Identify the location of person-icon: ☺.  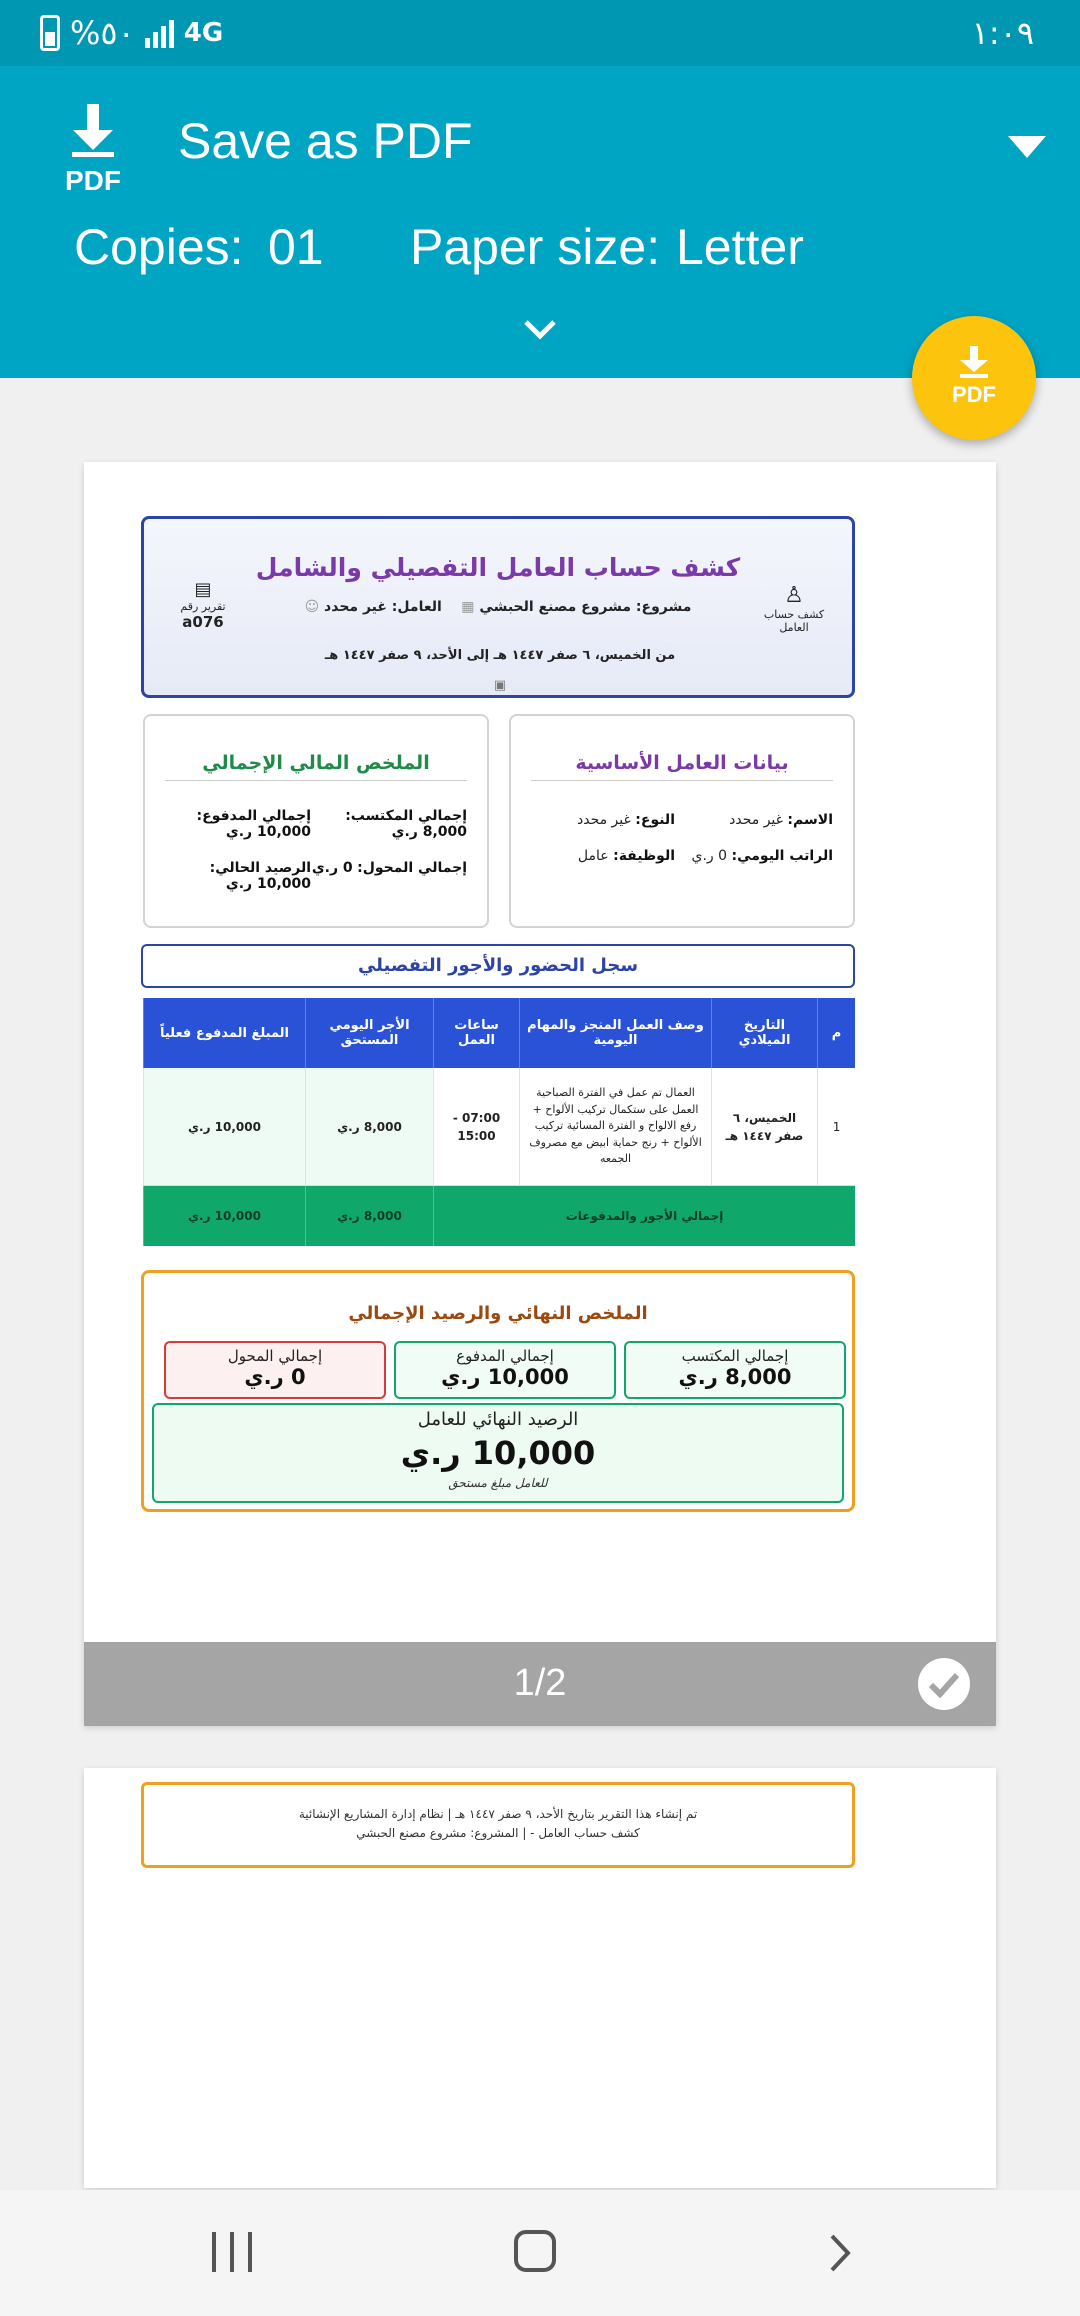
(312, 607).